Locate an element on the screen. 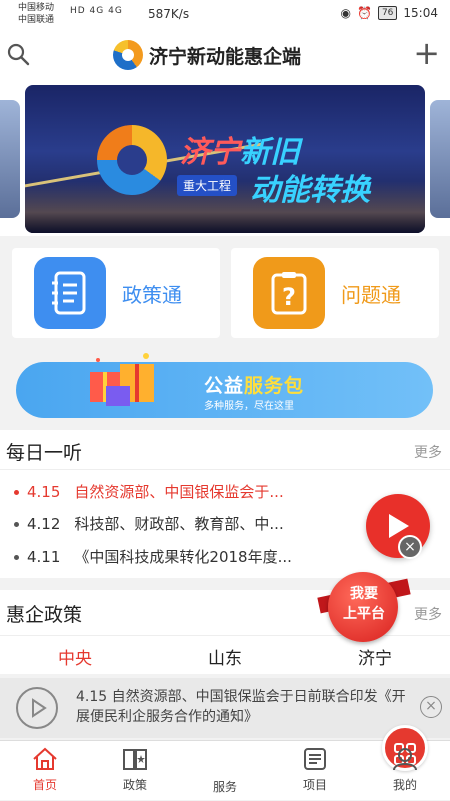 The image size is (450, 801). promo-title: 公益服务包 is located at coordinates (254, 384).